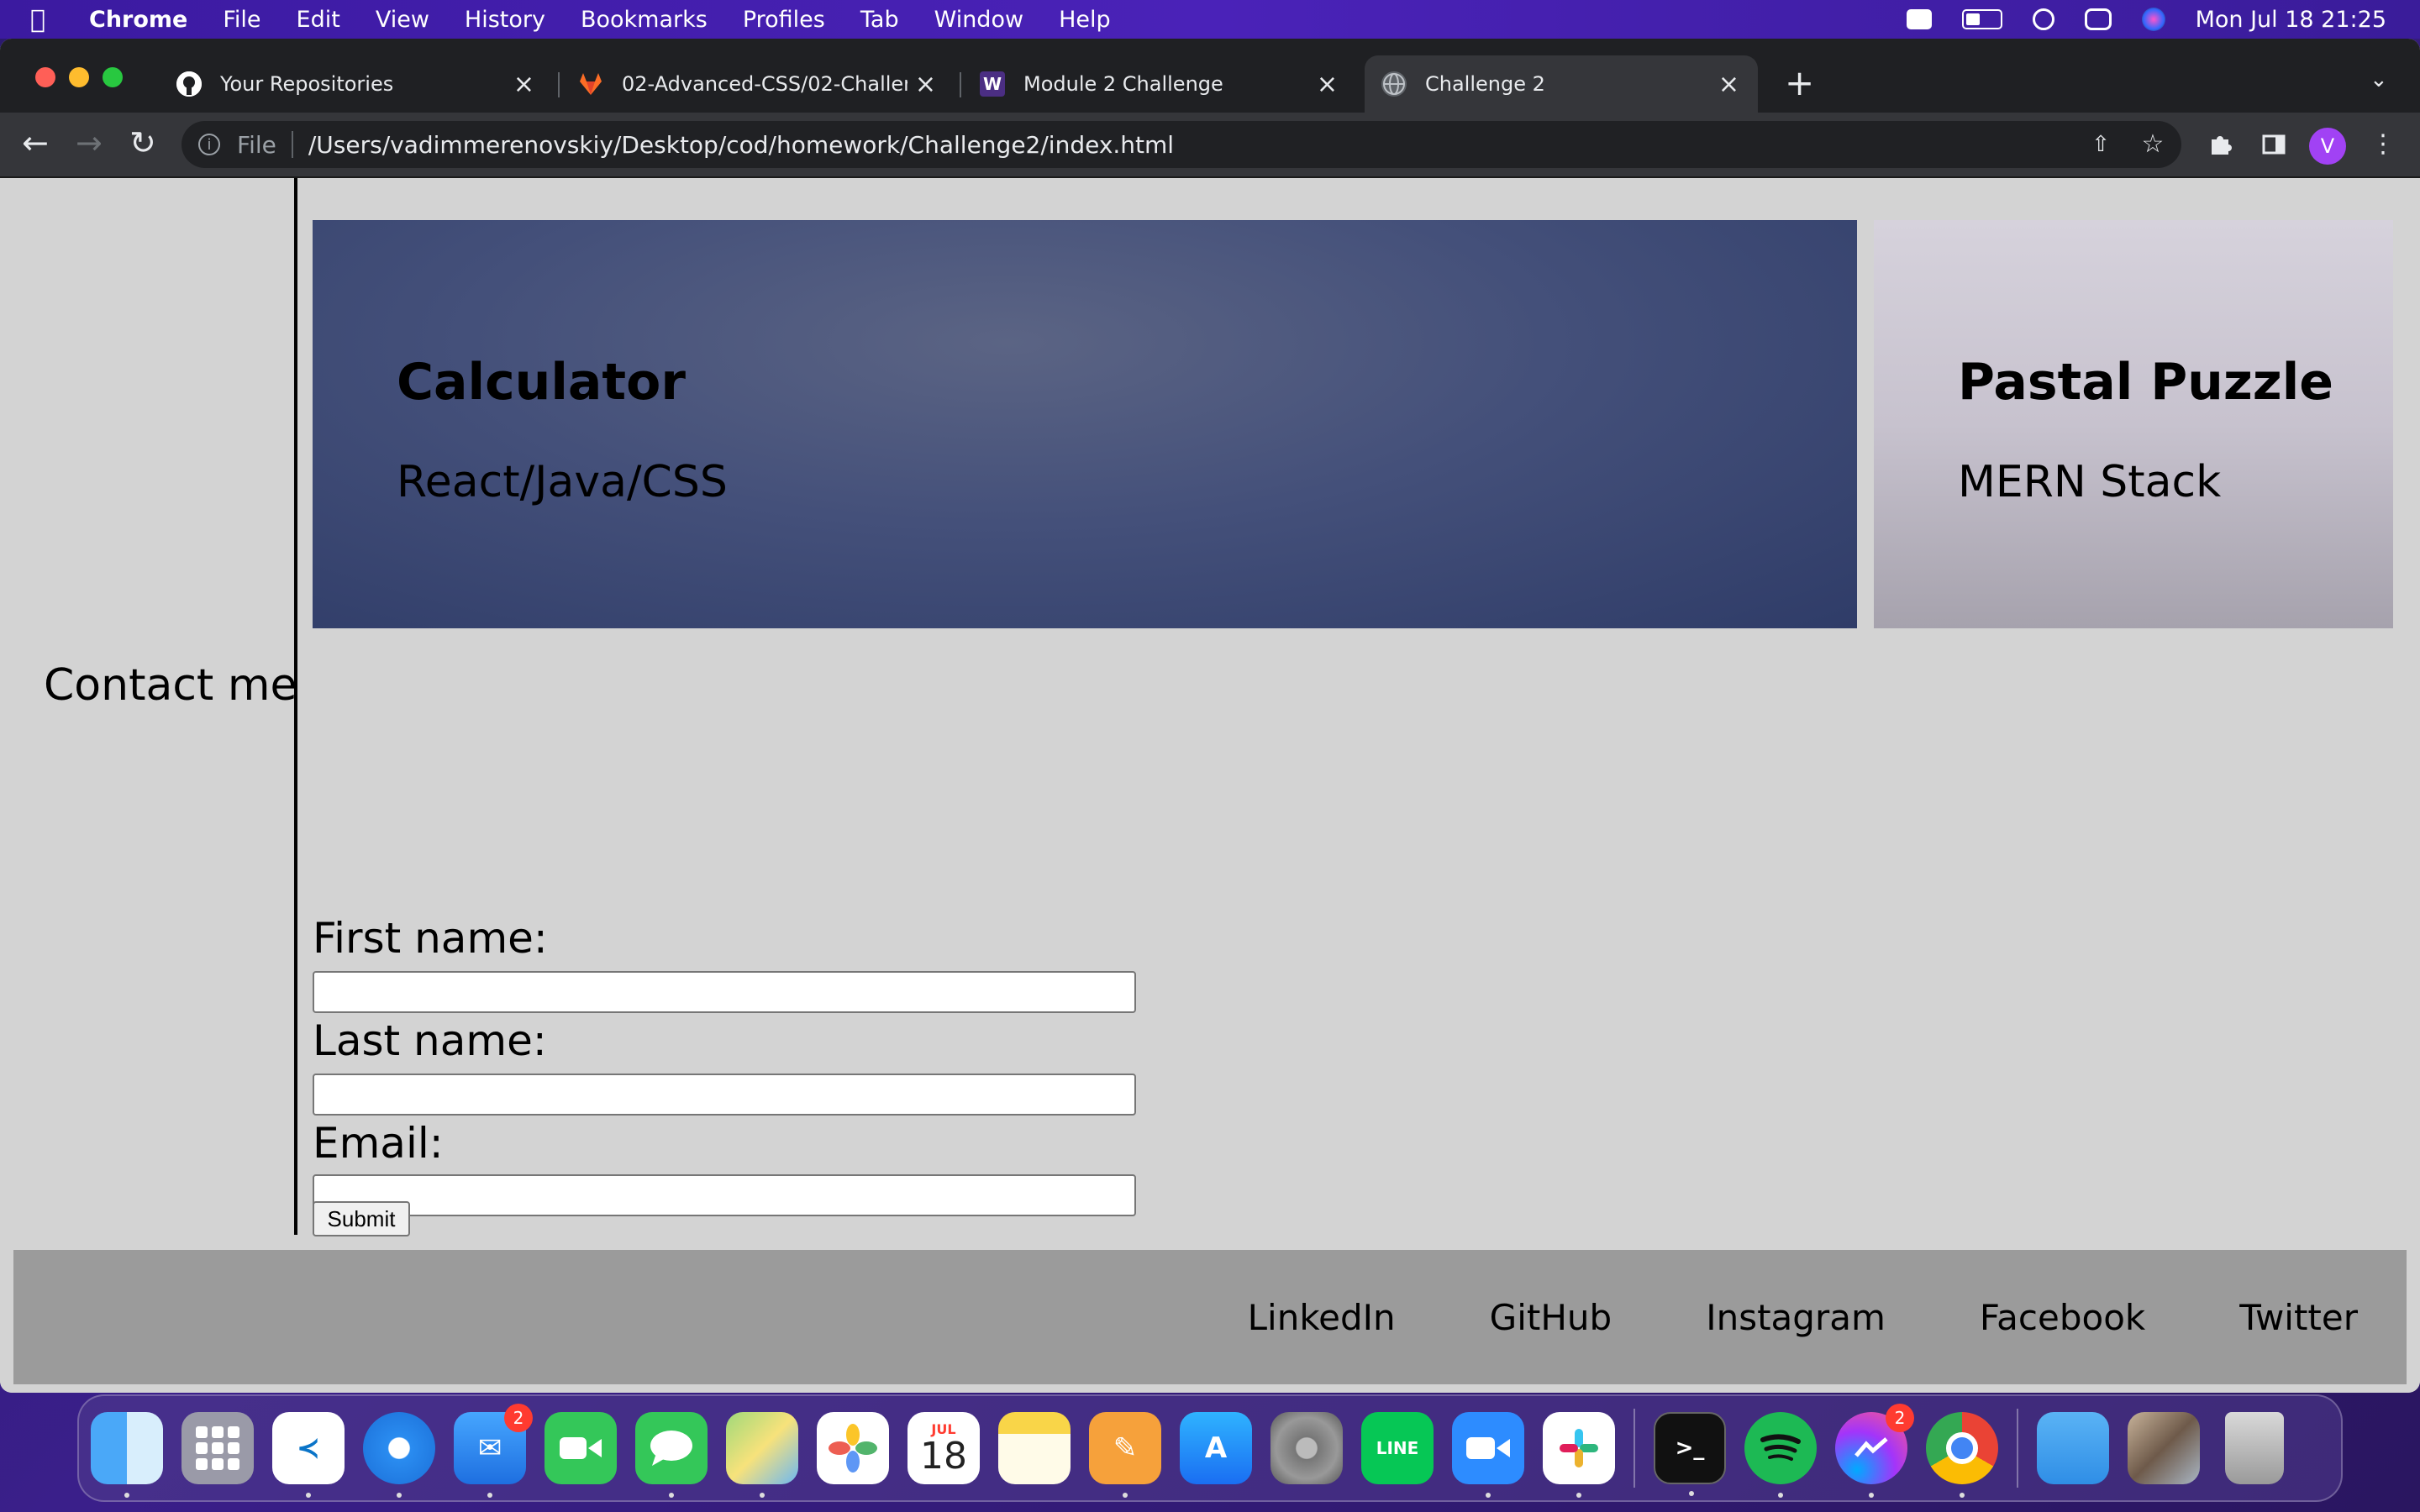 The height and width of the screenshot is (1512, 2420). What do you see at coordinates (2043, 19) in the screenshot?
I see `time-machine-icon` at bounding box center [2043, 19].